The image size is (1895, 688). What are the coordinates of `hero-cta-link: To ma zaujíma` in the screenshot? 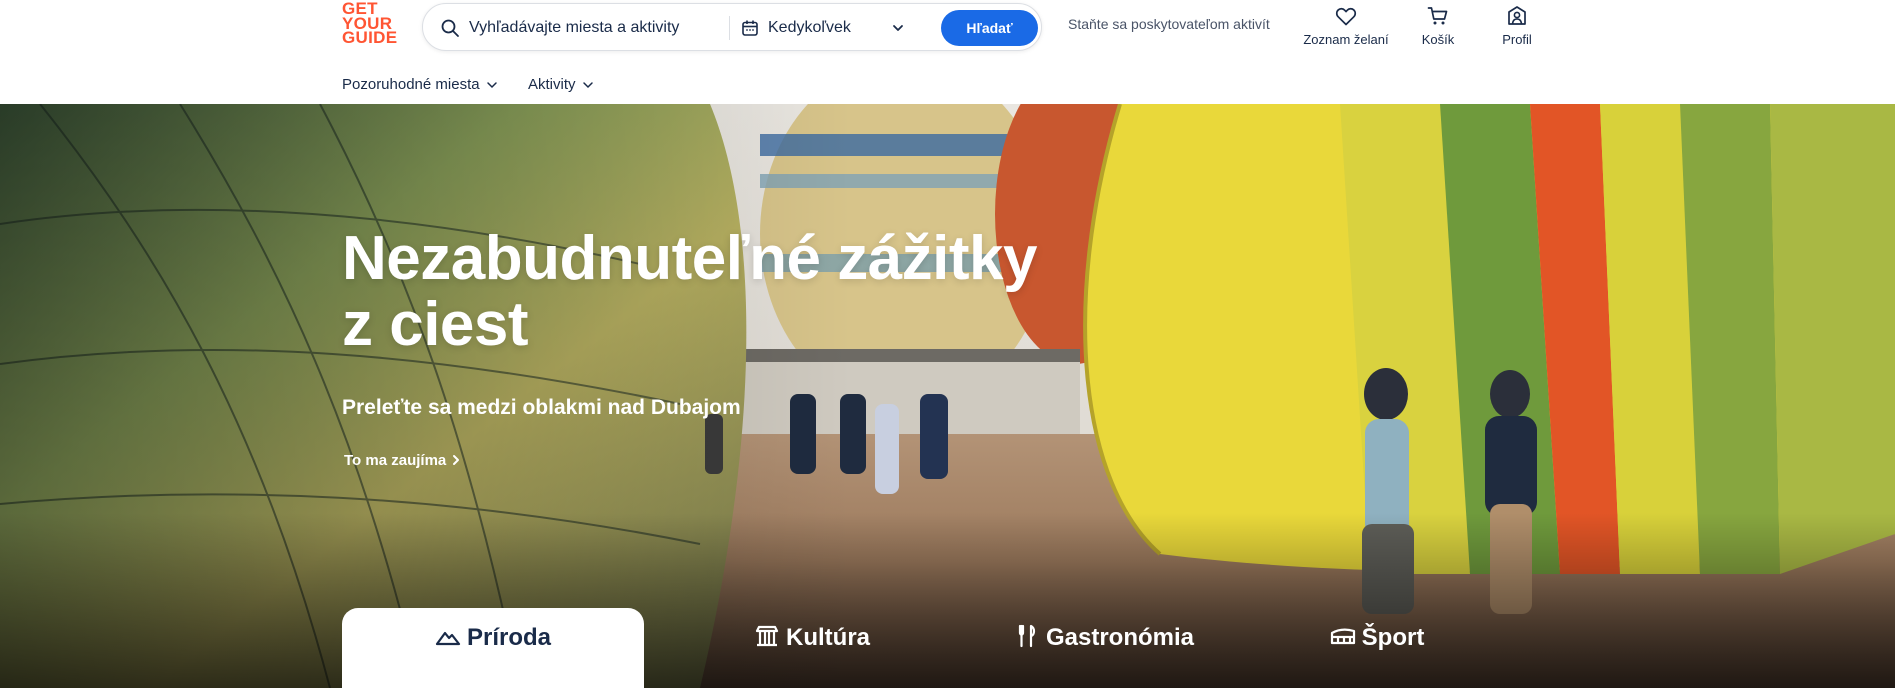 It's located at (403, 460).